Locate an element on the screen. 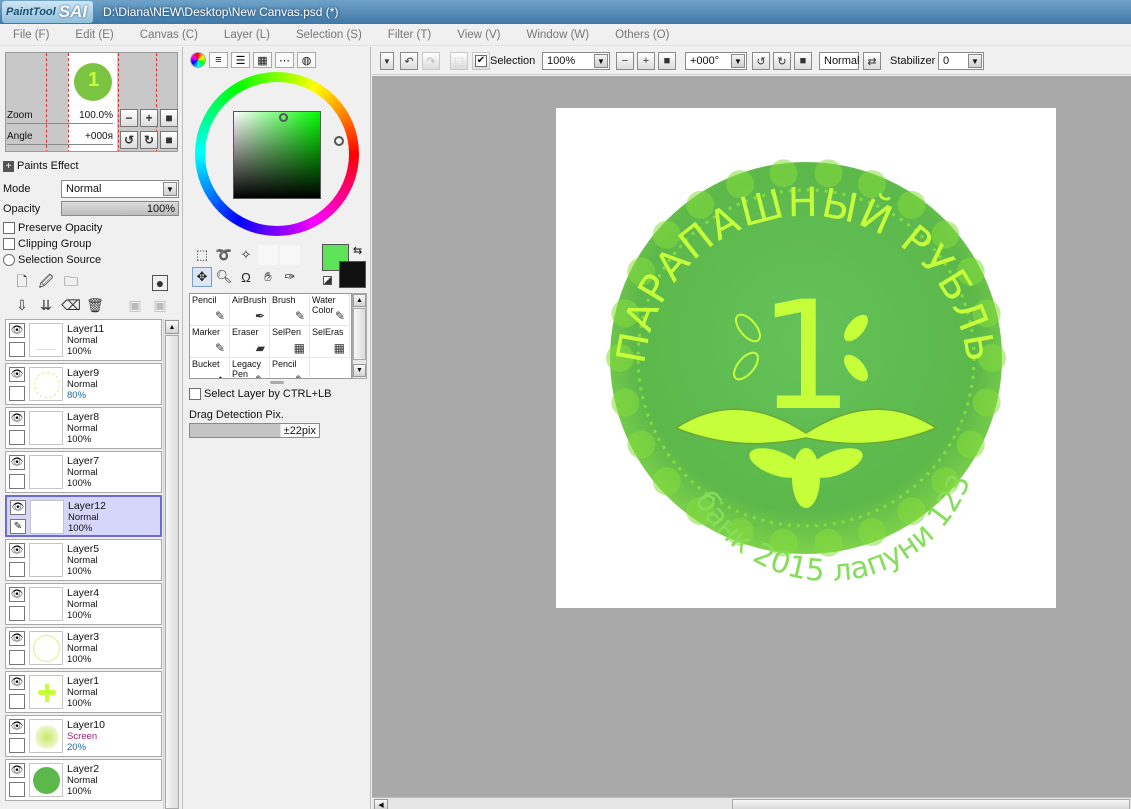 The width and height of the screenshot is (1131, 809). zoom-reset-button: ■ is located at coordinates (169, 118).